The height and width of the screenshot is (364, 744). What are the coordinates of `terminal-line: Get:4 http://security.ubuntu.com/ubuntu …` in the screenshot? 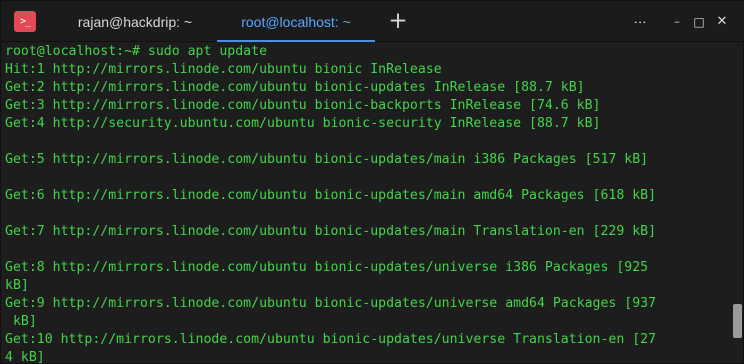 It's located at (303, 123).